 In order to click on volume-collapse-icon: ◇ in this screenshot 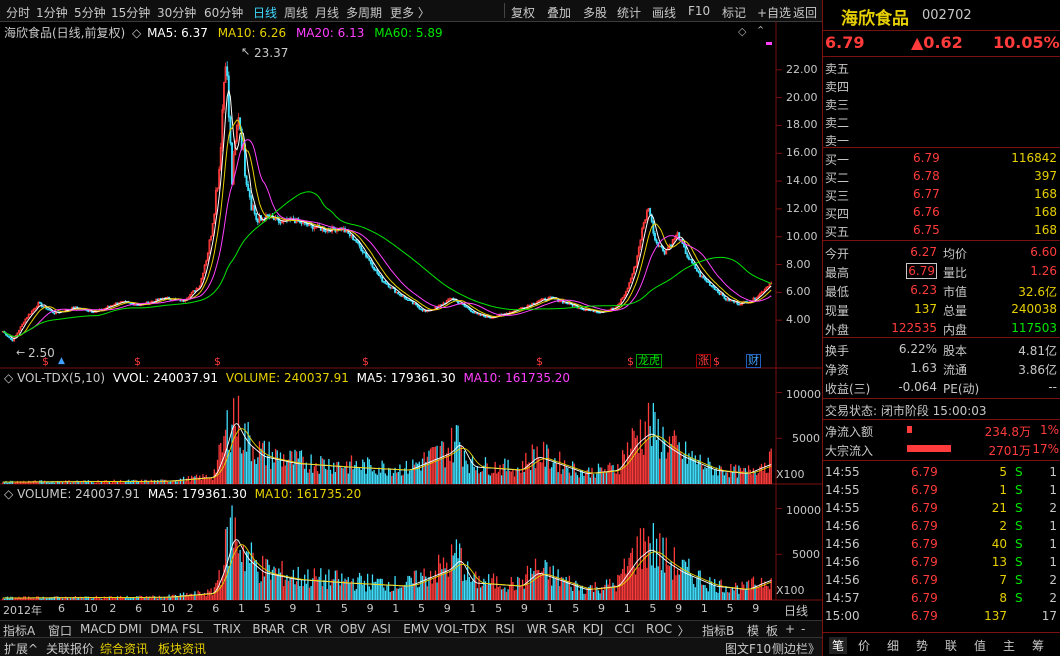, I will do `click(8, 494)`.